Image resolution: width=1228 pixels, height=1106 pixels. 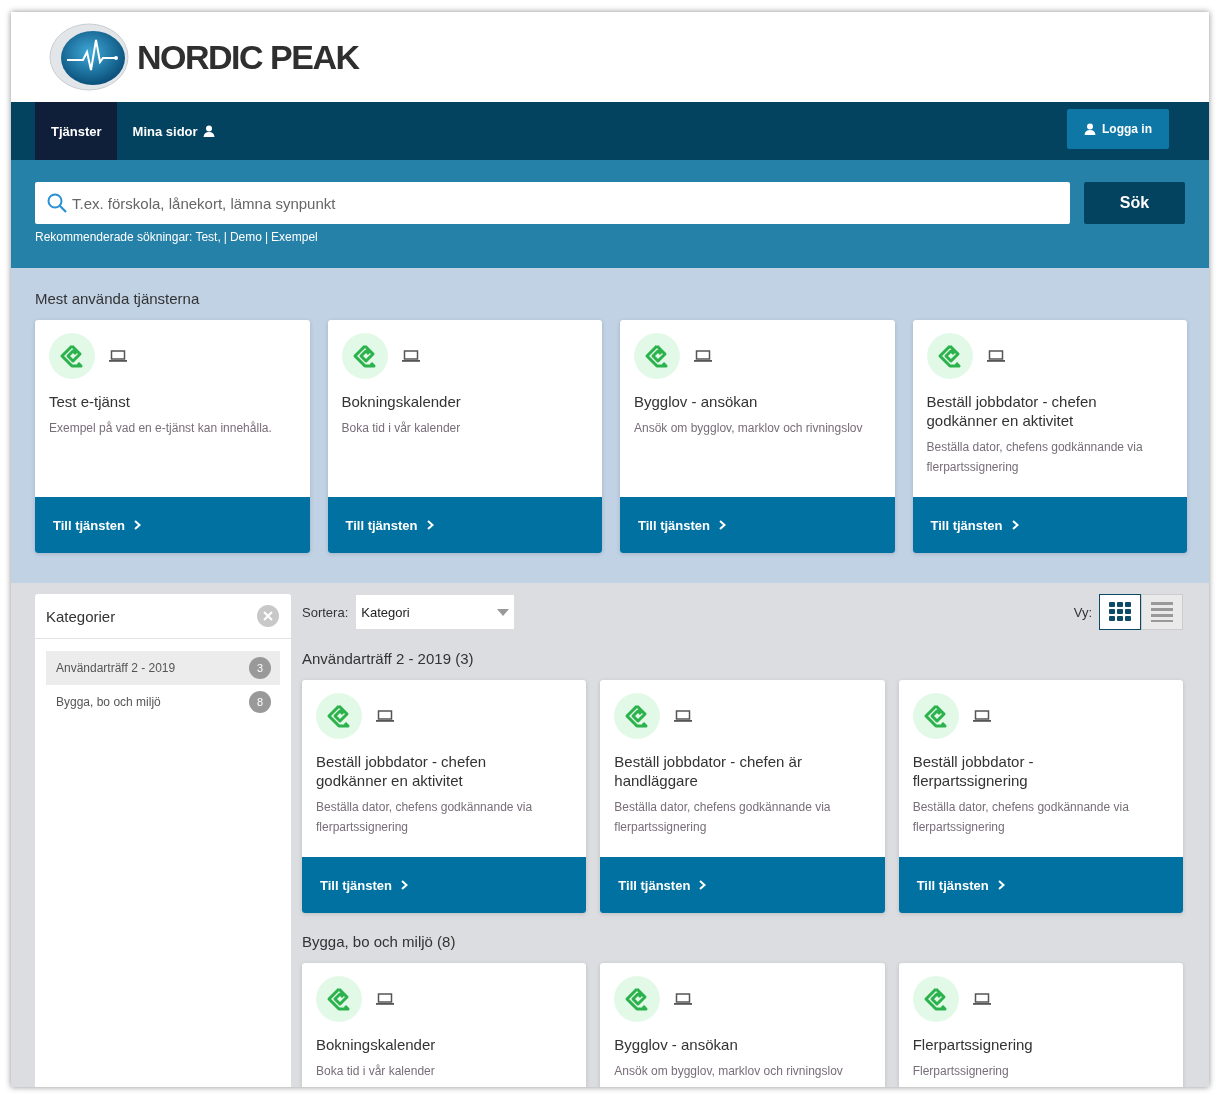 What do you see at coordinates (268, 616) in the screenshot?
I see `close-icon` at bounding box center [268, 616].